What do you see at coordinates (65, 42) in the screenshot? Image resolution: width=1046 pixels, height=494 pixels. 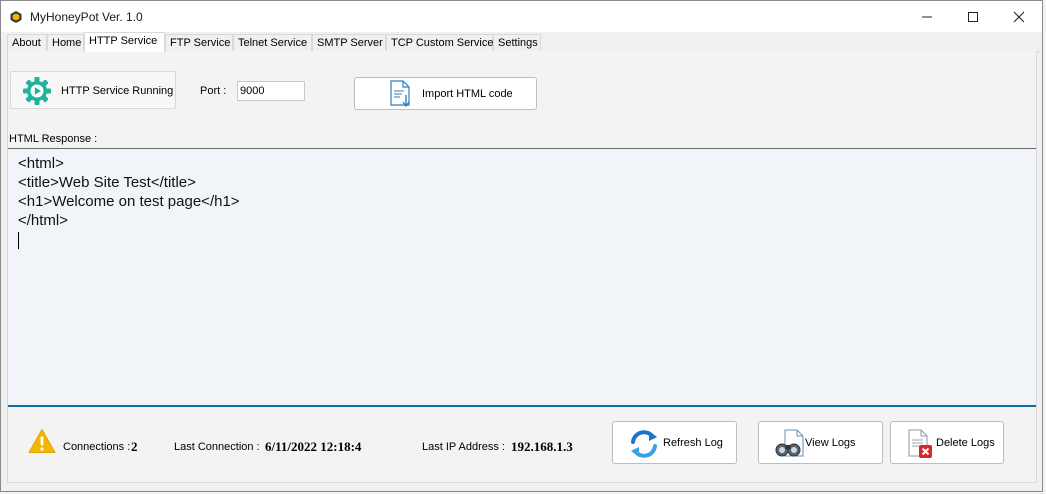 I see `tab-home: Home` at bounding box center [65, 42].